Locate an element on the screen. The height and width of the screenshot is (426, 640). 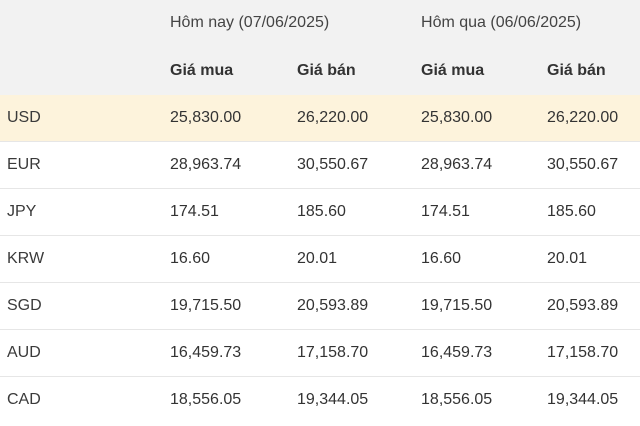
yesterday-buy-price: 16.60 is located at coordinates (472, 259).